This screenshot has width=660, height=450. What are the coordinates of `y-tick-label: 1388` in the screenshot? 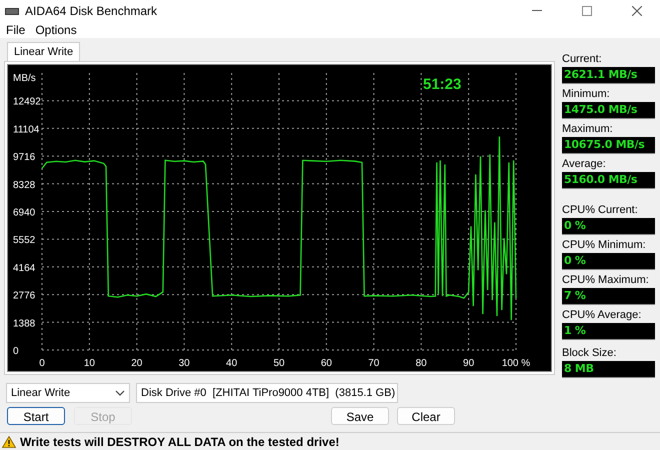 It's located at (24, 324).